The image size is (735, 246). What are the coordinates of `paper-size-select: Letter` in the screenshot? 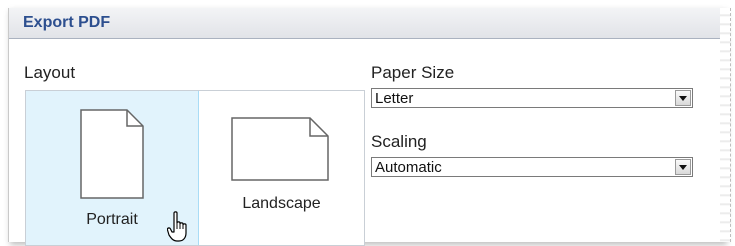 It's located at (532, 98).